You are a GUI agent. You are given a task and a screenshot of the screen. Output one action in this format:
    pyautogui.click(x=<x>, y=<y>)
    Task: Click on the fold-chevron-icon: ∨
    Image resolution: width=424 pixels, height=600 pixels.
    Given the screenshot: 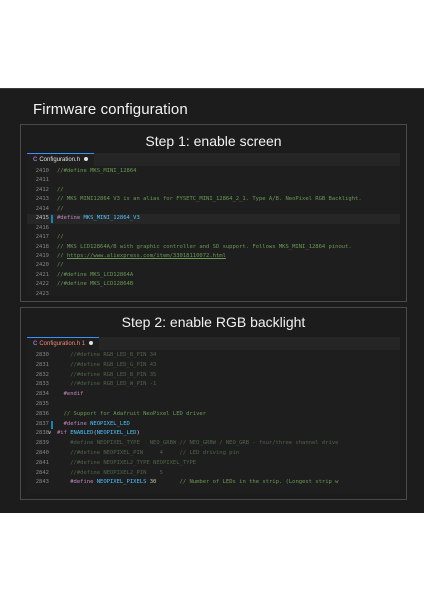 What is the action you would take?
    pyautogui.click(x=49, y=434)
    